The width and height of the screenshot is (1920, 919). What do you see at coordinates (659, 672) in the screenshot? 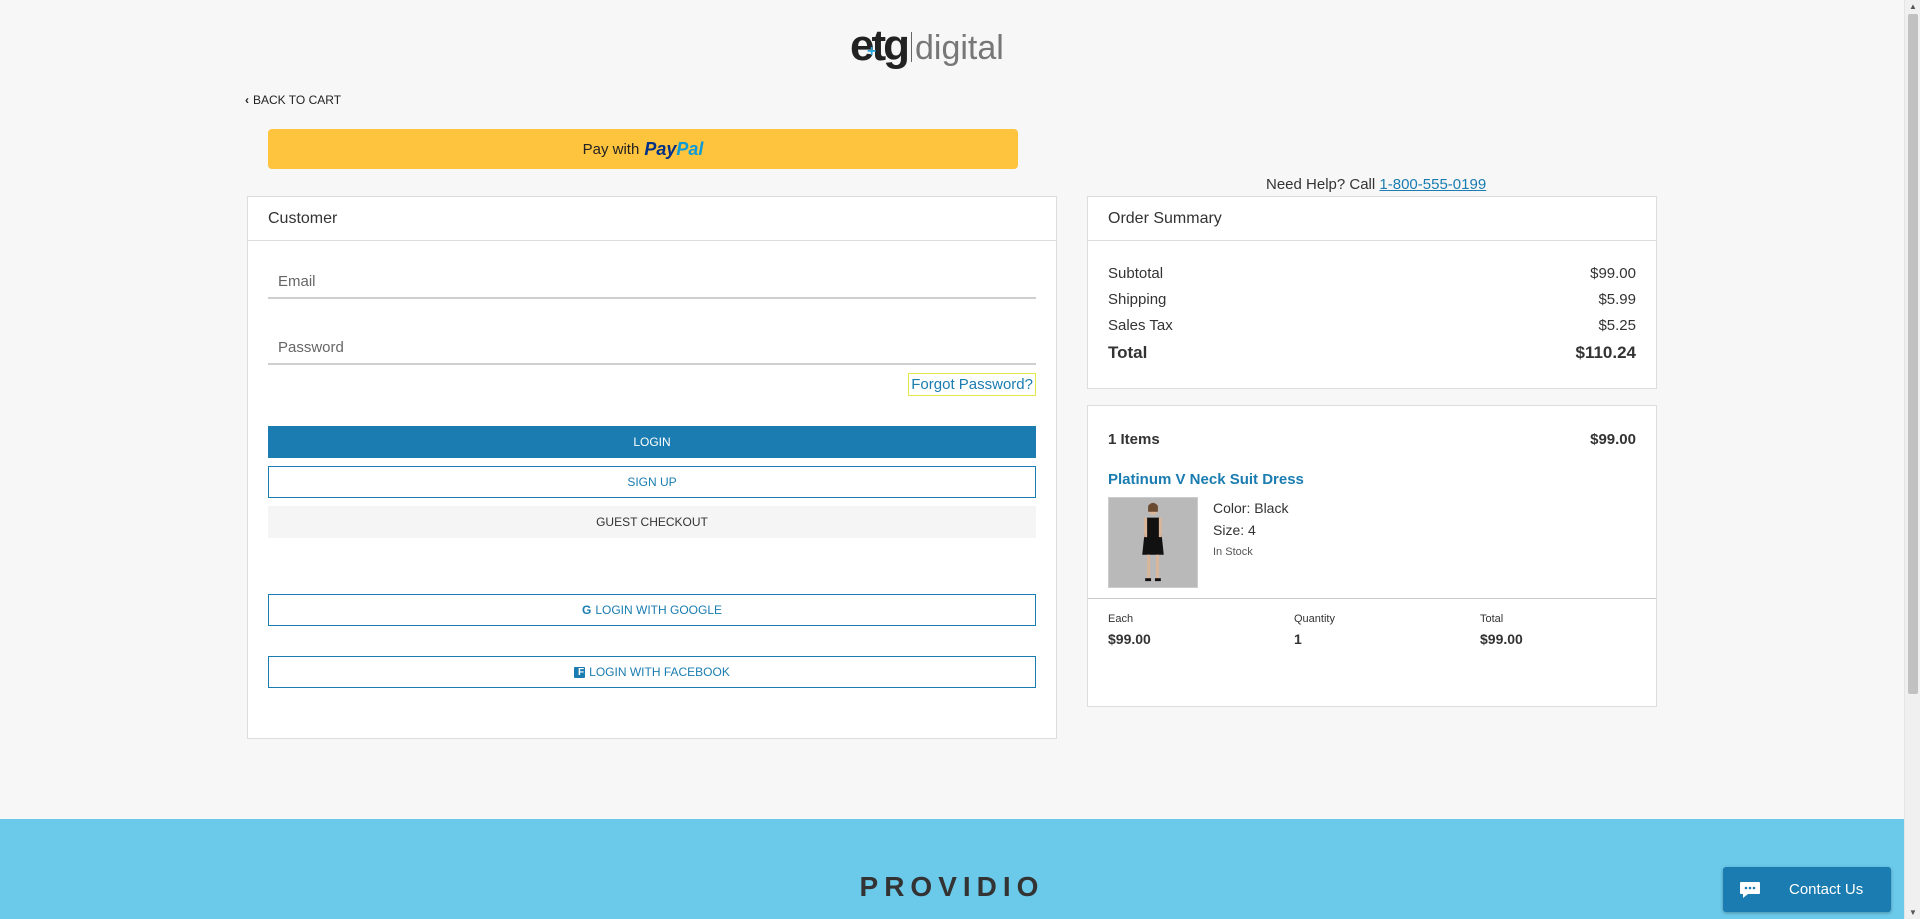
I see `login-facebook-label: LOGIN WITH FACEBOOK` at bounding box center [659, 672].